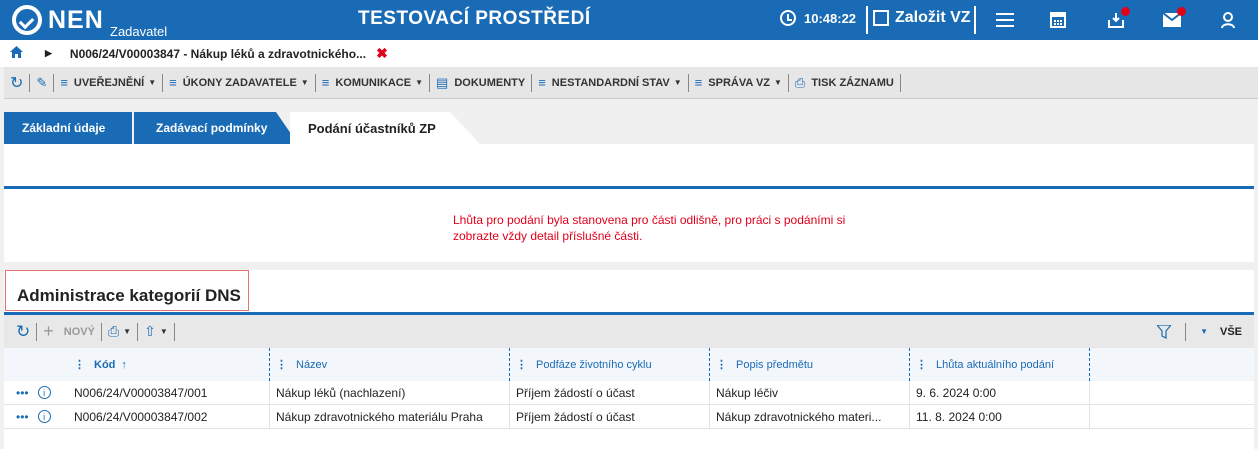 This screenshot has width=1258, height=449. Describe the element at coordinates (1005, 20) in the screenshot. I see `menu-icon` at that location.